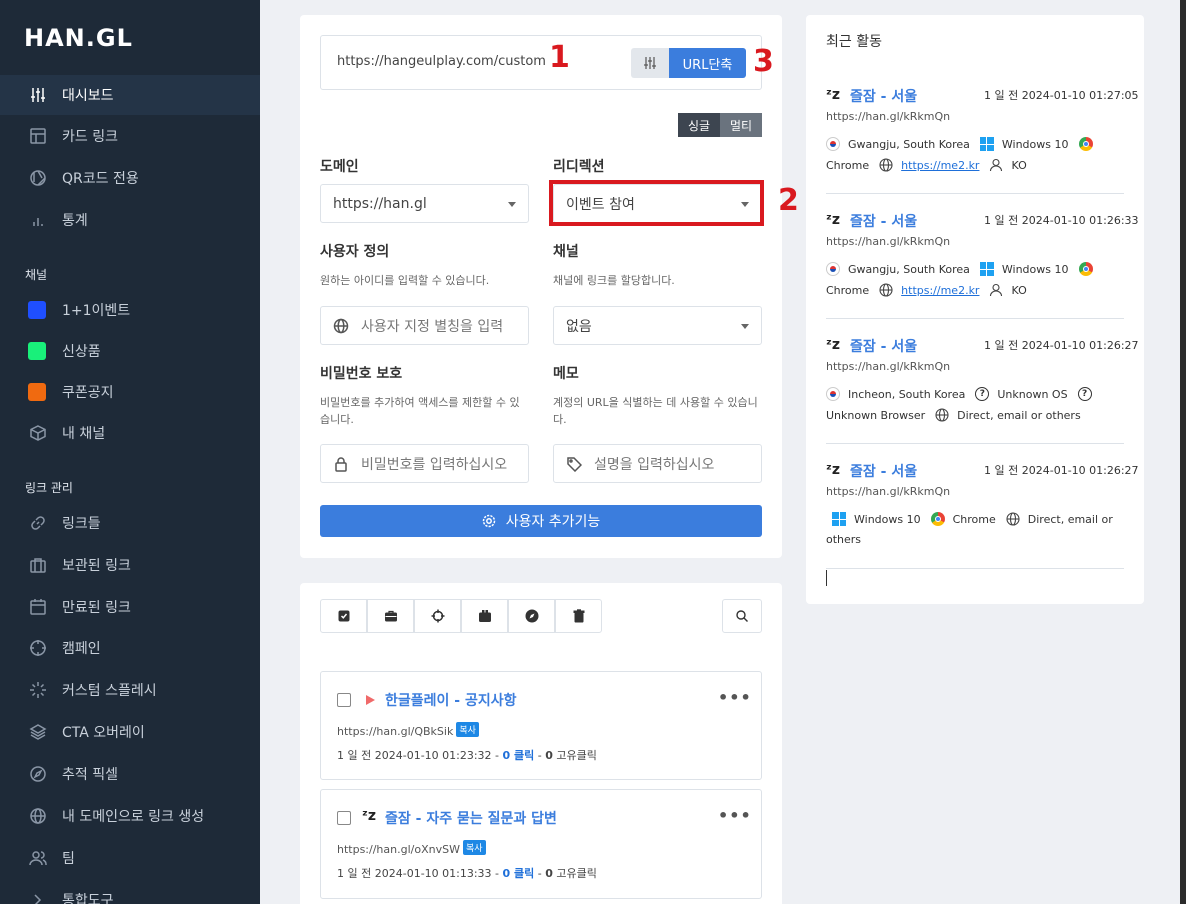 The height and width of the screenshot is (904, 1186). What do you see at coordinates (37, 310) in the screenshot?
I see `channel-color-swatch` at bounding box center [37, 310].